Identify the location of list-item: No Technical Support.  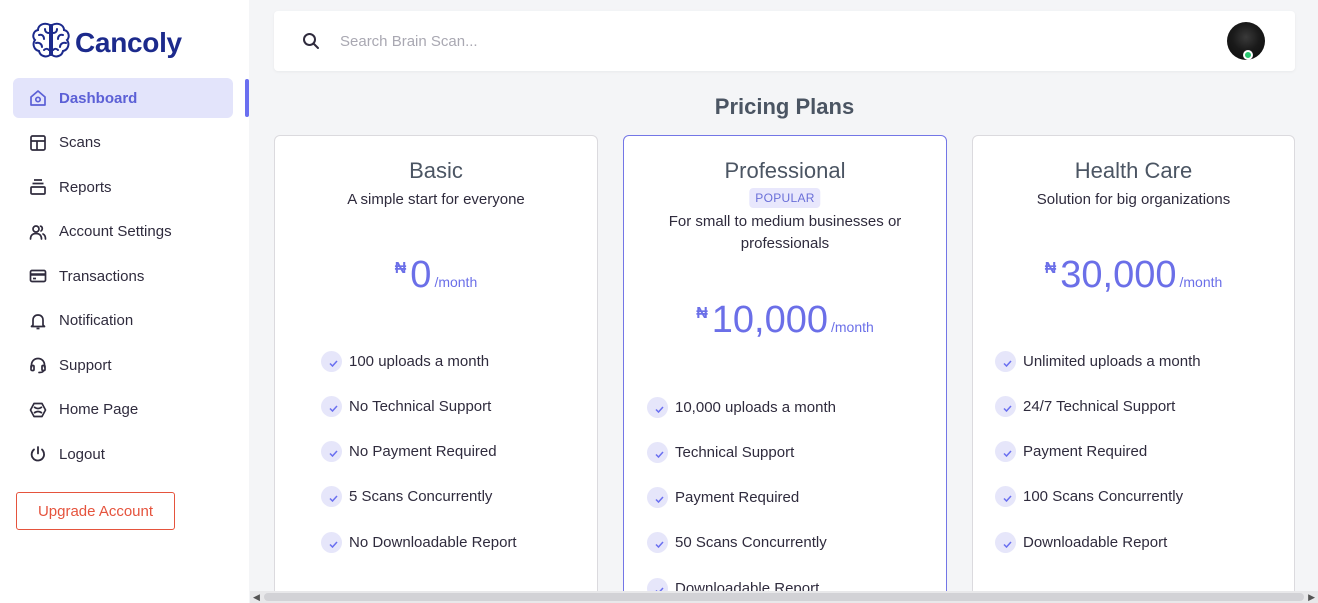
(419, 406).